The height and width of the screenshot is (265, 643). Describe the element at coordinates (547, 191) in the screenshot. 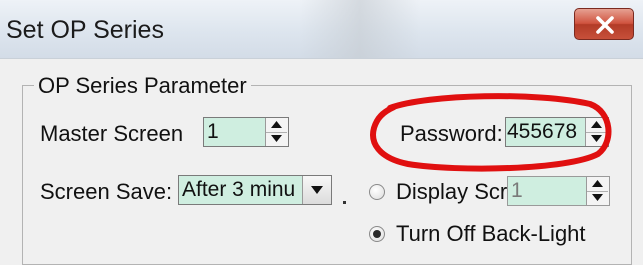

I see `display-screen-value: 1` at that location.